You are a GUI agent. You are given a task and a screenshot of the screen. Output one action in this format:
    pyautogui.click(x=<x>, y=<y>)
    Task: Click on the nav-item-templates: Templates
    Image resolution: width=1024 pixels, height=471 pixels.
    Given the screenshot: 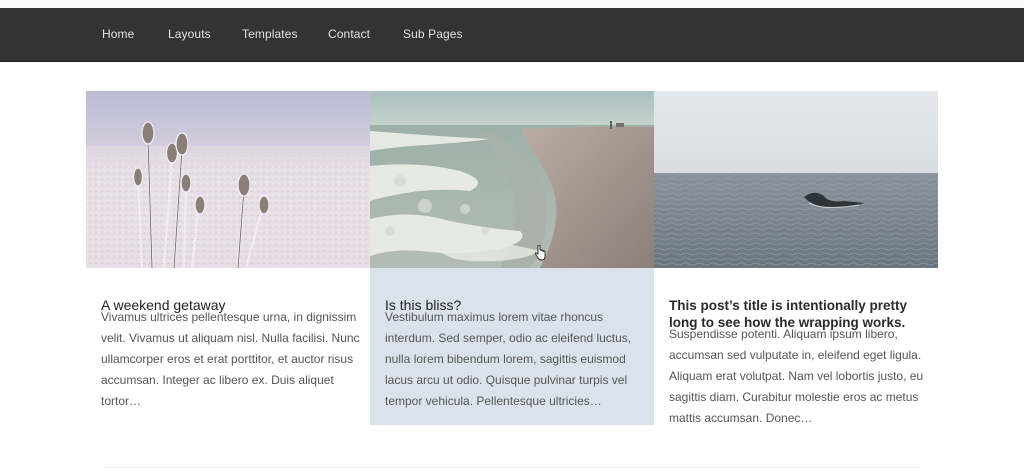 What is the action you would take?
    pyautogui.click(x=270, y=34)
    